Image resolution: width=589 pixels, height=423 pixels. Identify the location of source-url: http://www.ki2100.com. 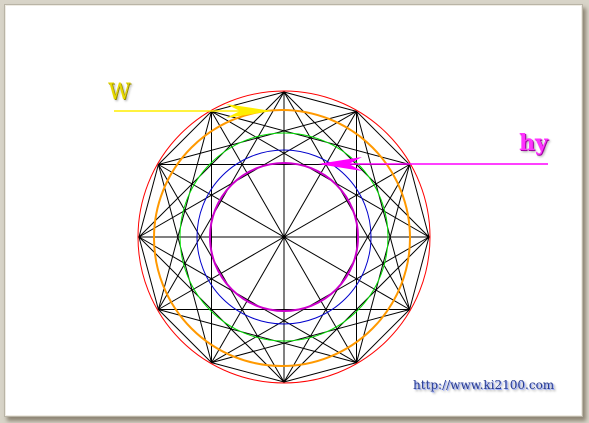
(484, 385).